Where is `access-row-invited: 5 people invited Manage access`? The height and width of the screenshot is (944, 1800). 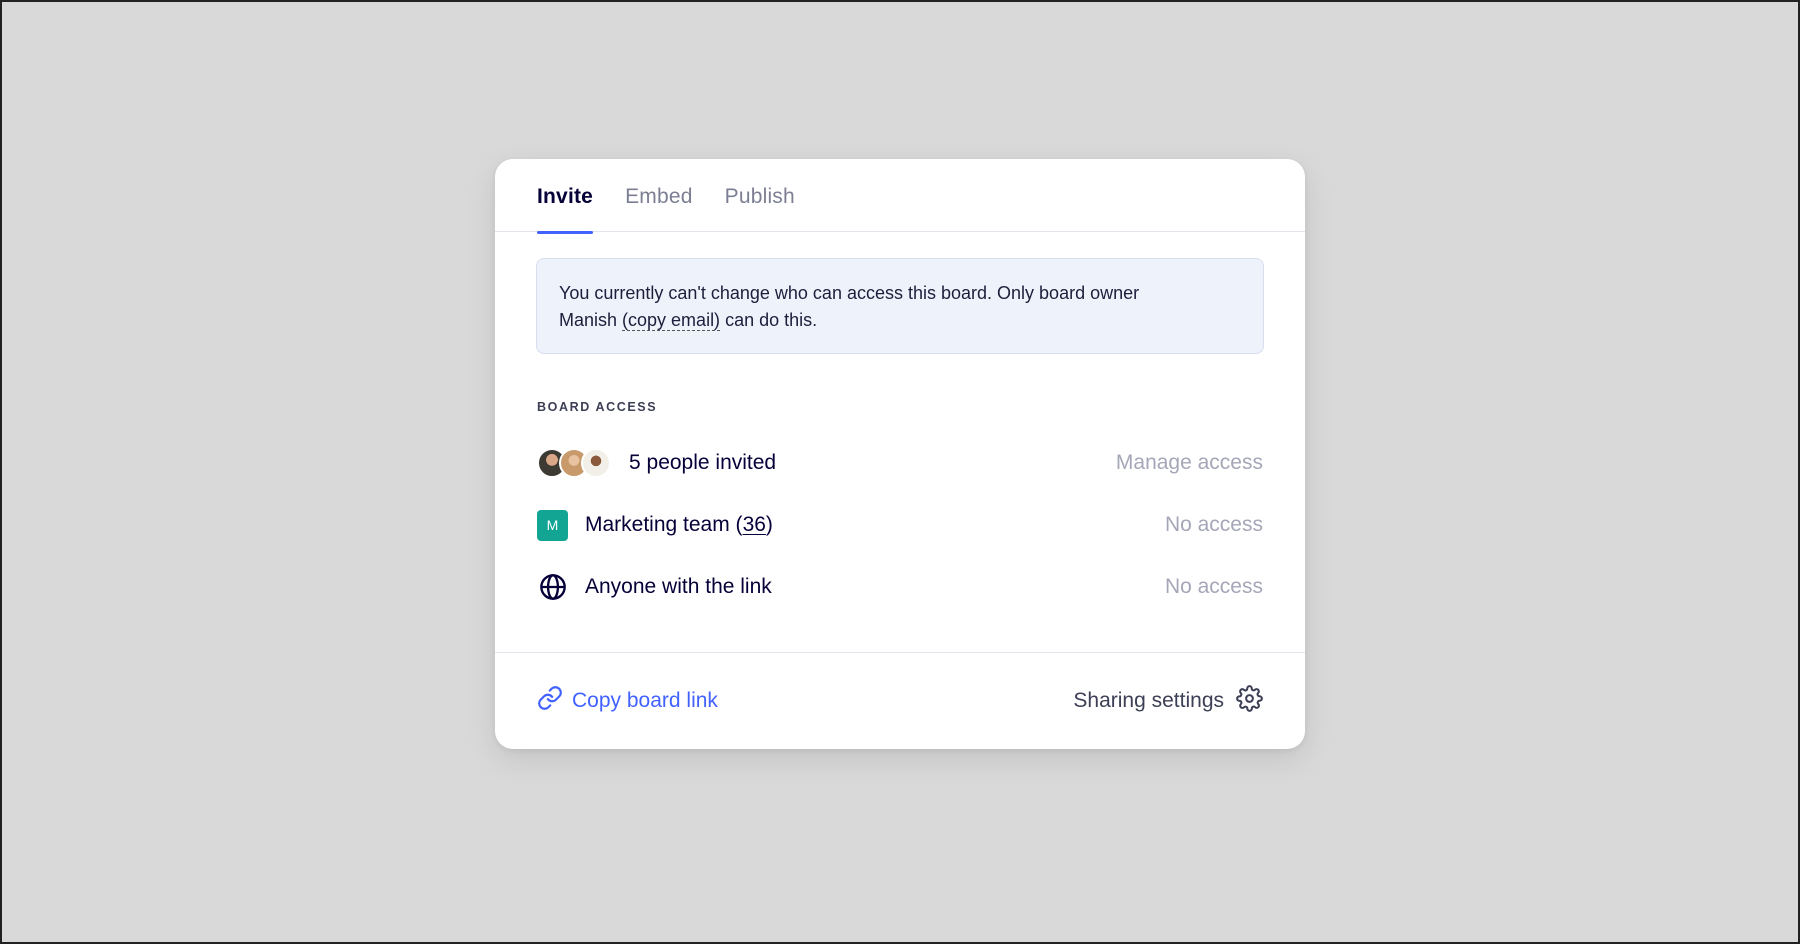 access-row-invited: 5 people invited Manage access is located at coordinates (900, 463).